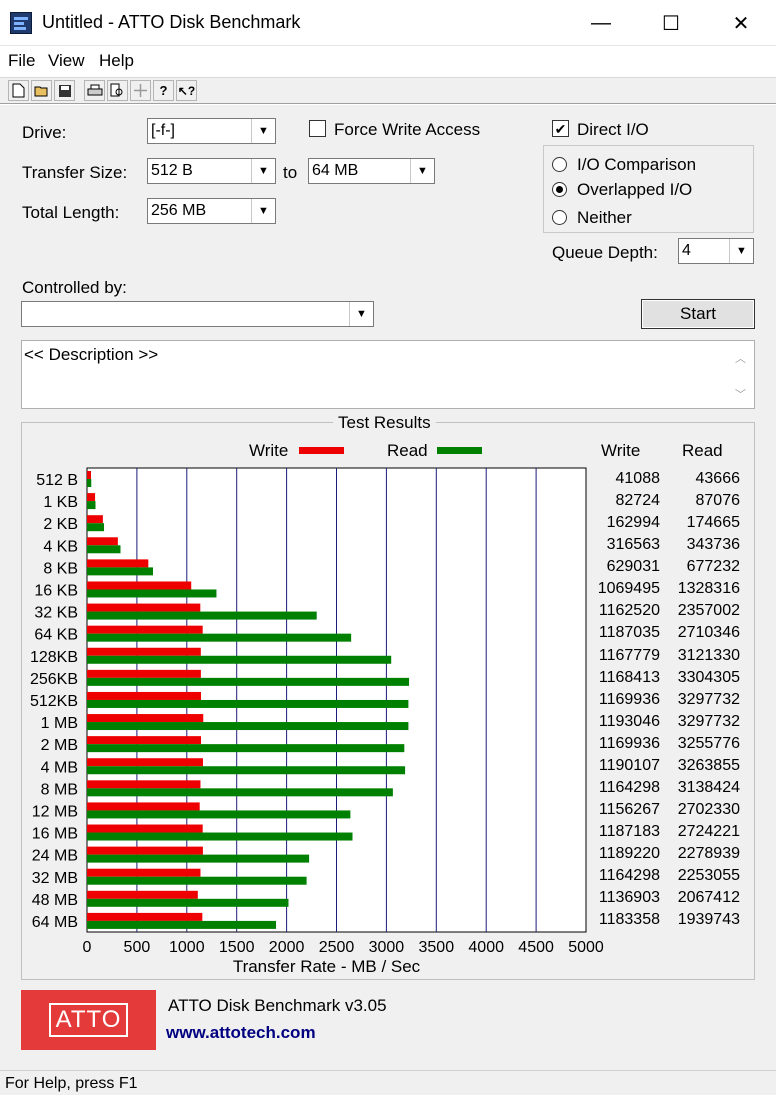 Image resolution: width=776 pixels, height=1095 pixels. What do you see at coordinates (59, 789) in the screenshot?
I see `y-category-label: 8 MB` at bounding box center [59, 789].